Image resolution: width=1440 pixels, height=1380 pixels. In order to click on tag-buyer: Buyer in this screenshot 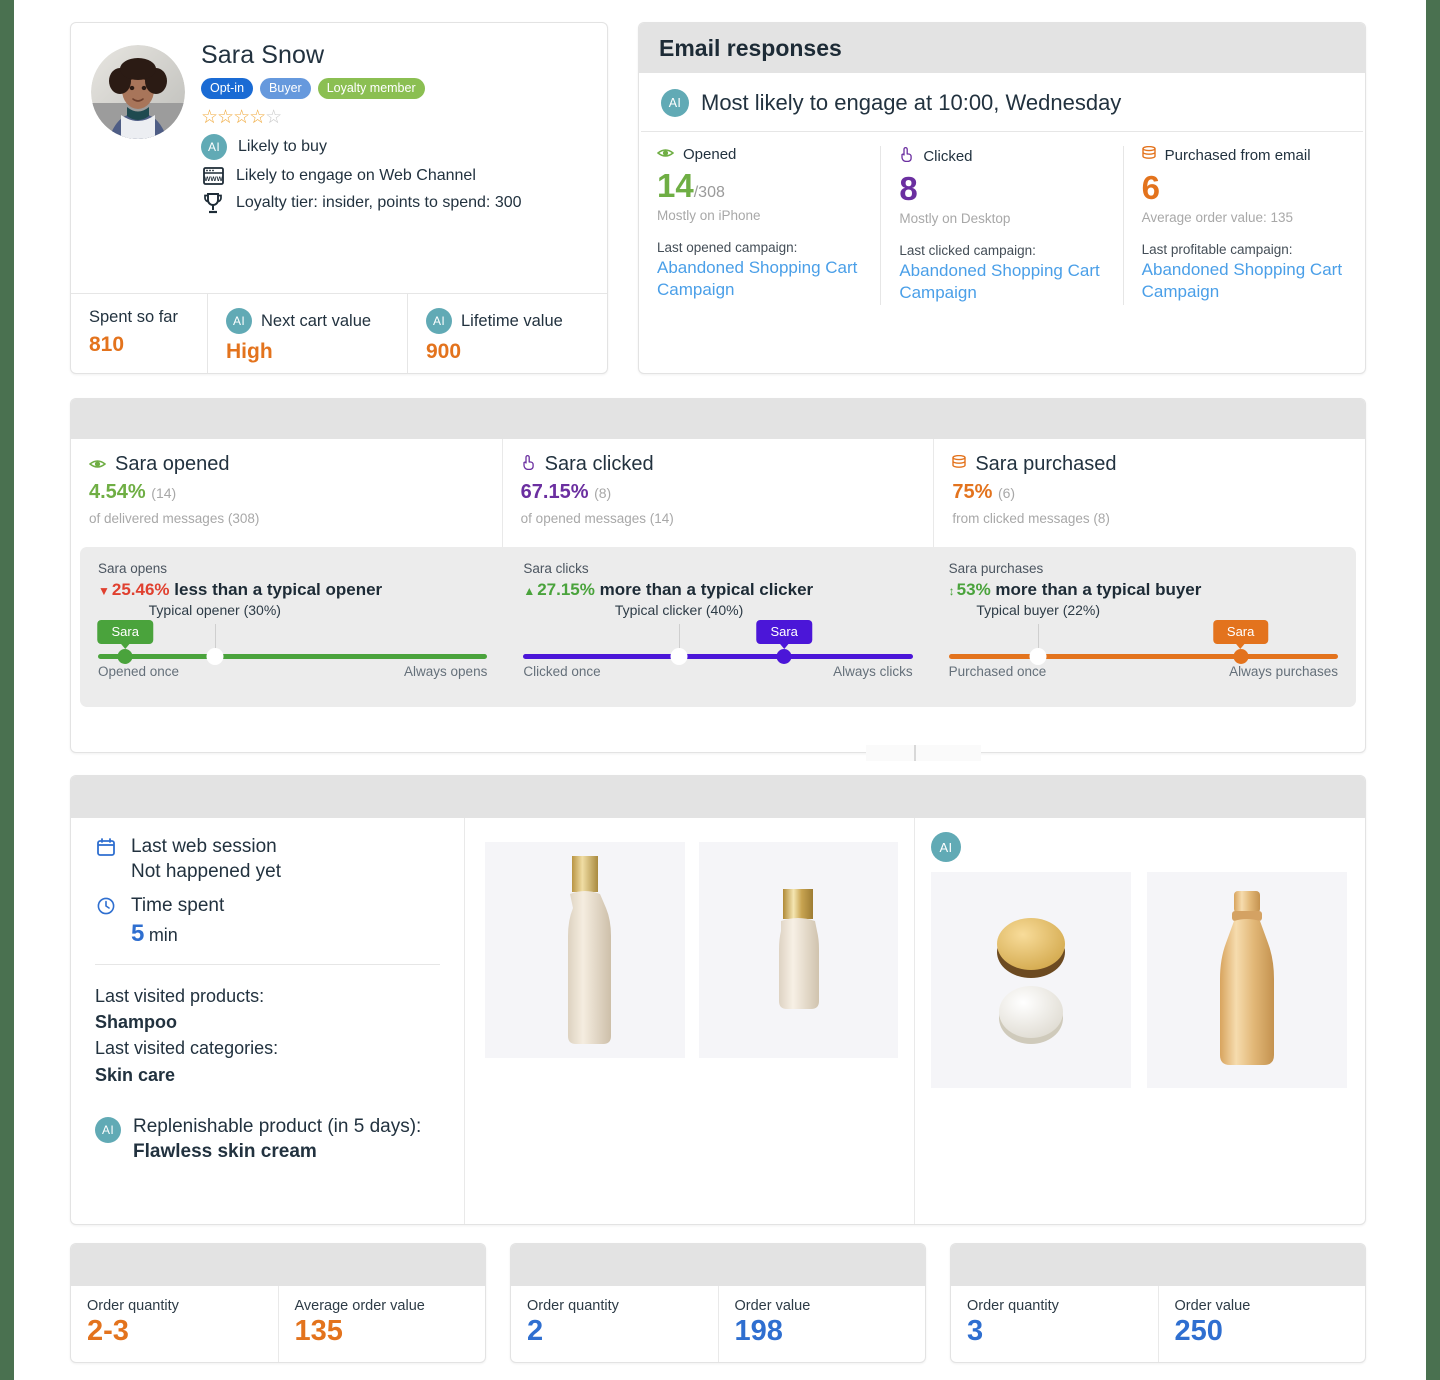, I will do `click(285, 88)`.